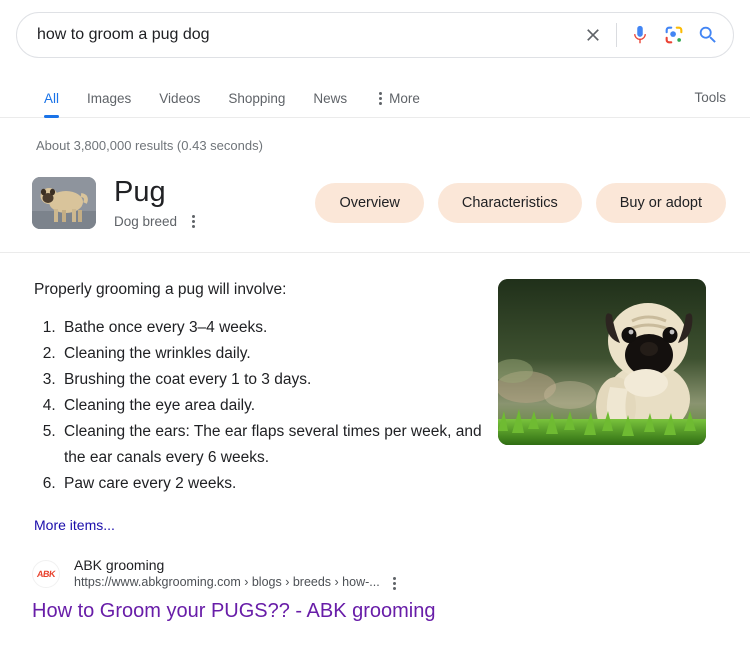  Describe the element at coordinates (179, 104) in the screenshot. I see `tab-videos: Videos` at that location.